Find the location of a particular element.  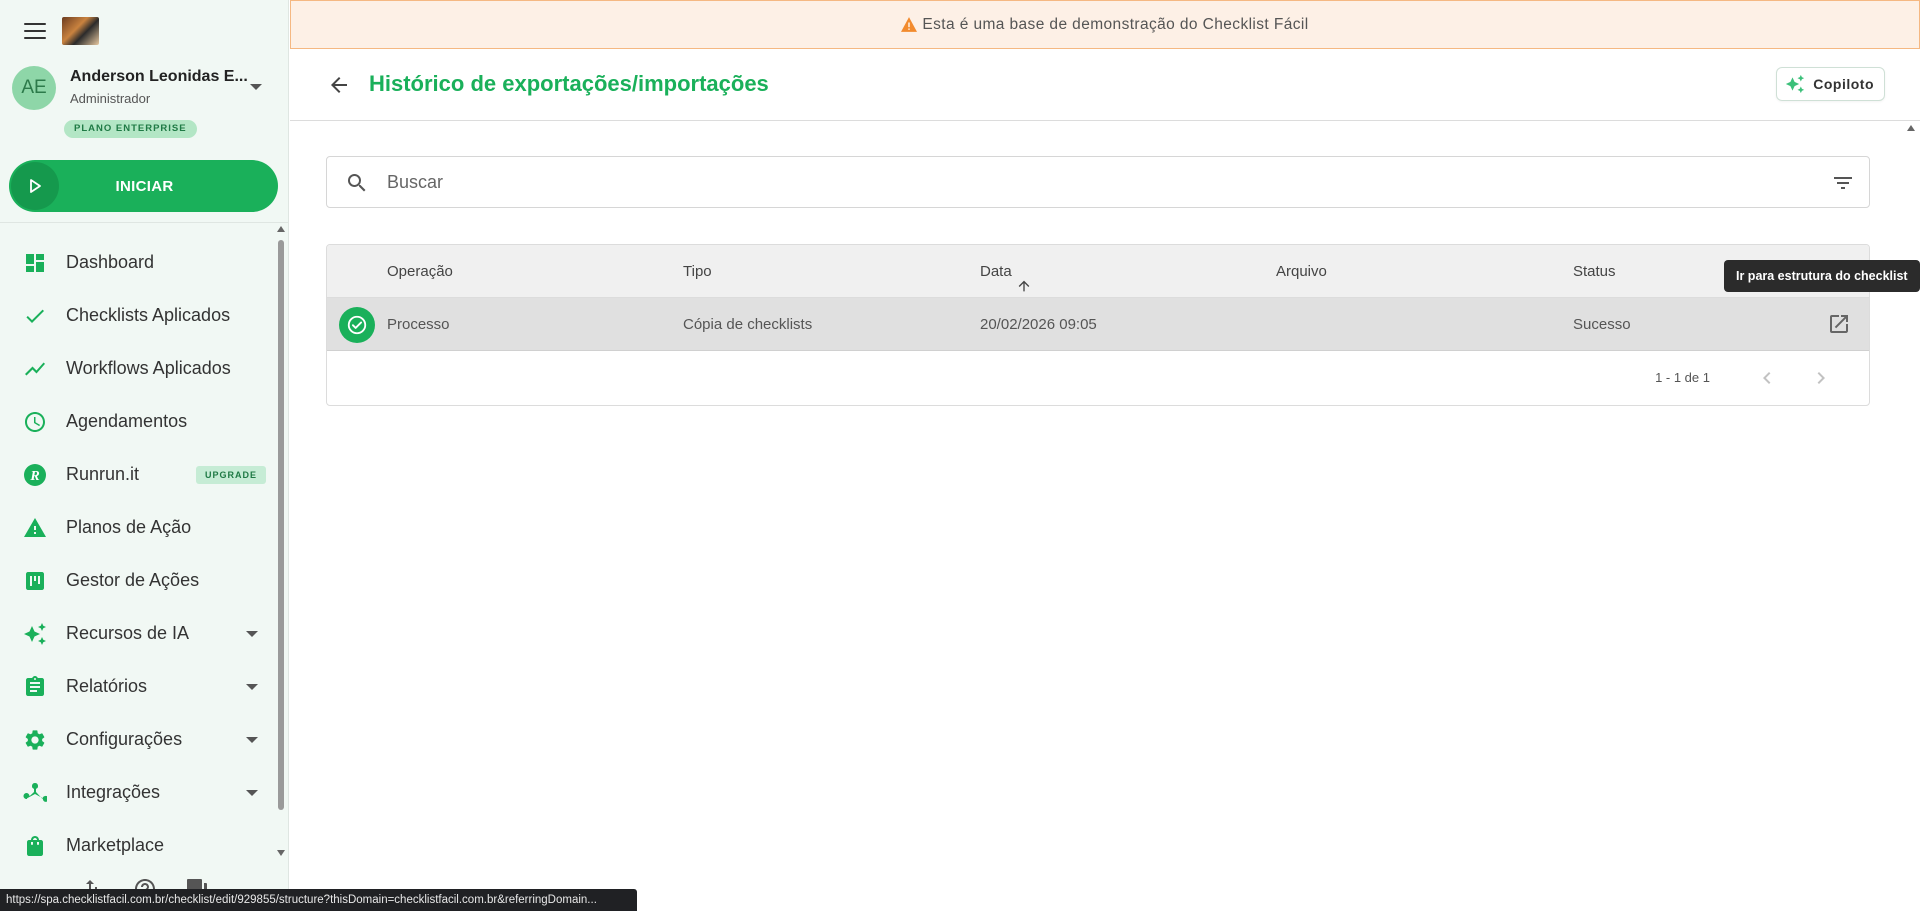

sidebar-item-label: Workflows Aplicados is located at coordinates (148, 368).